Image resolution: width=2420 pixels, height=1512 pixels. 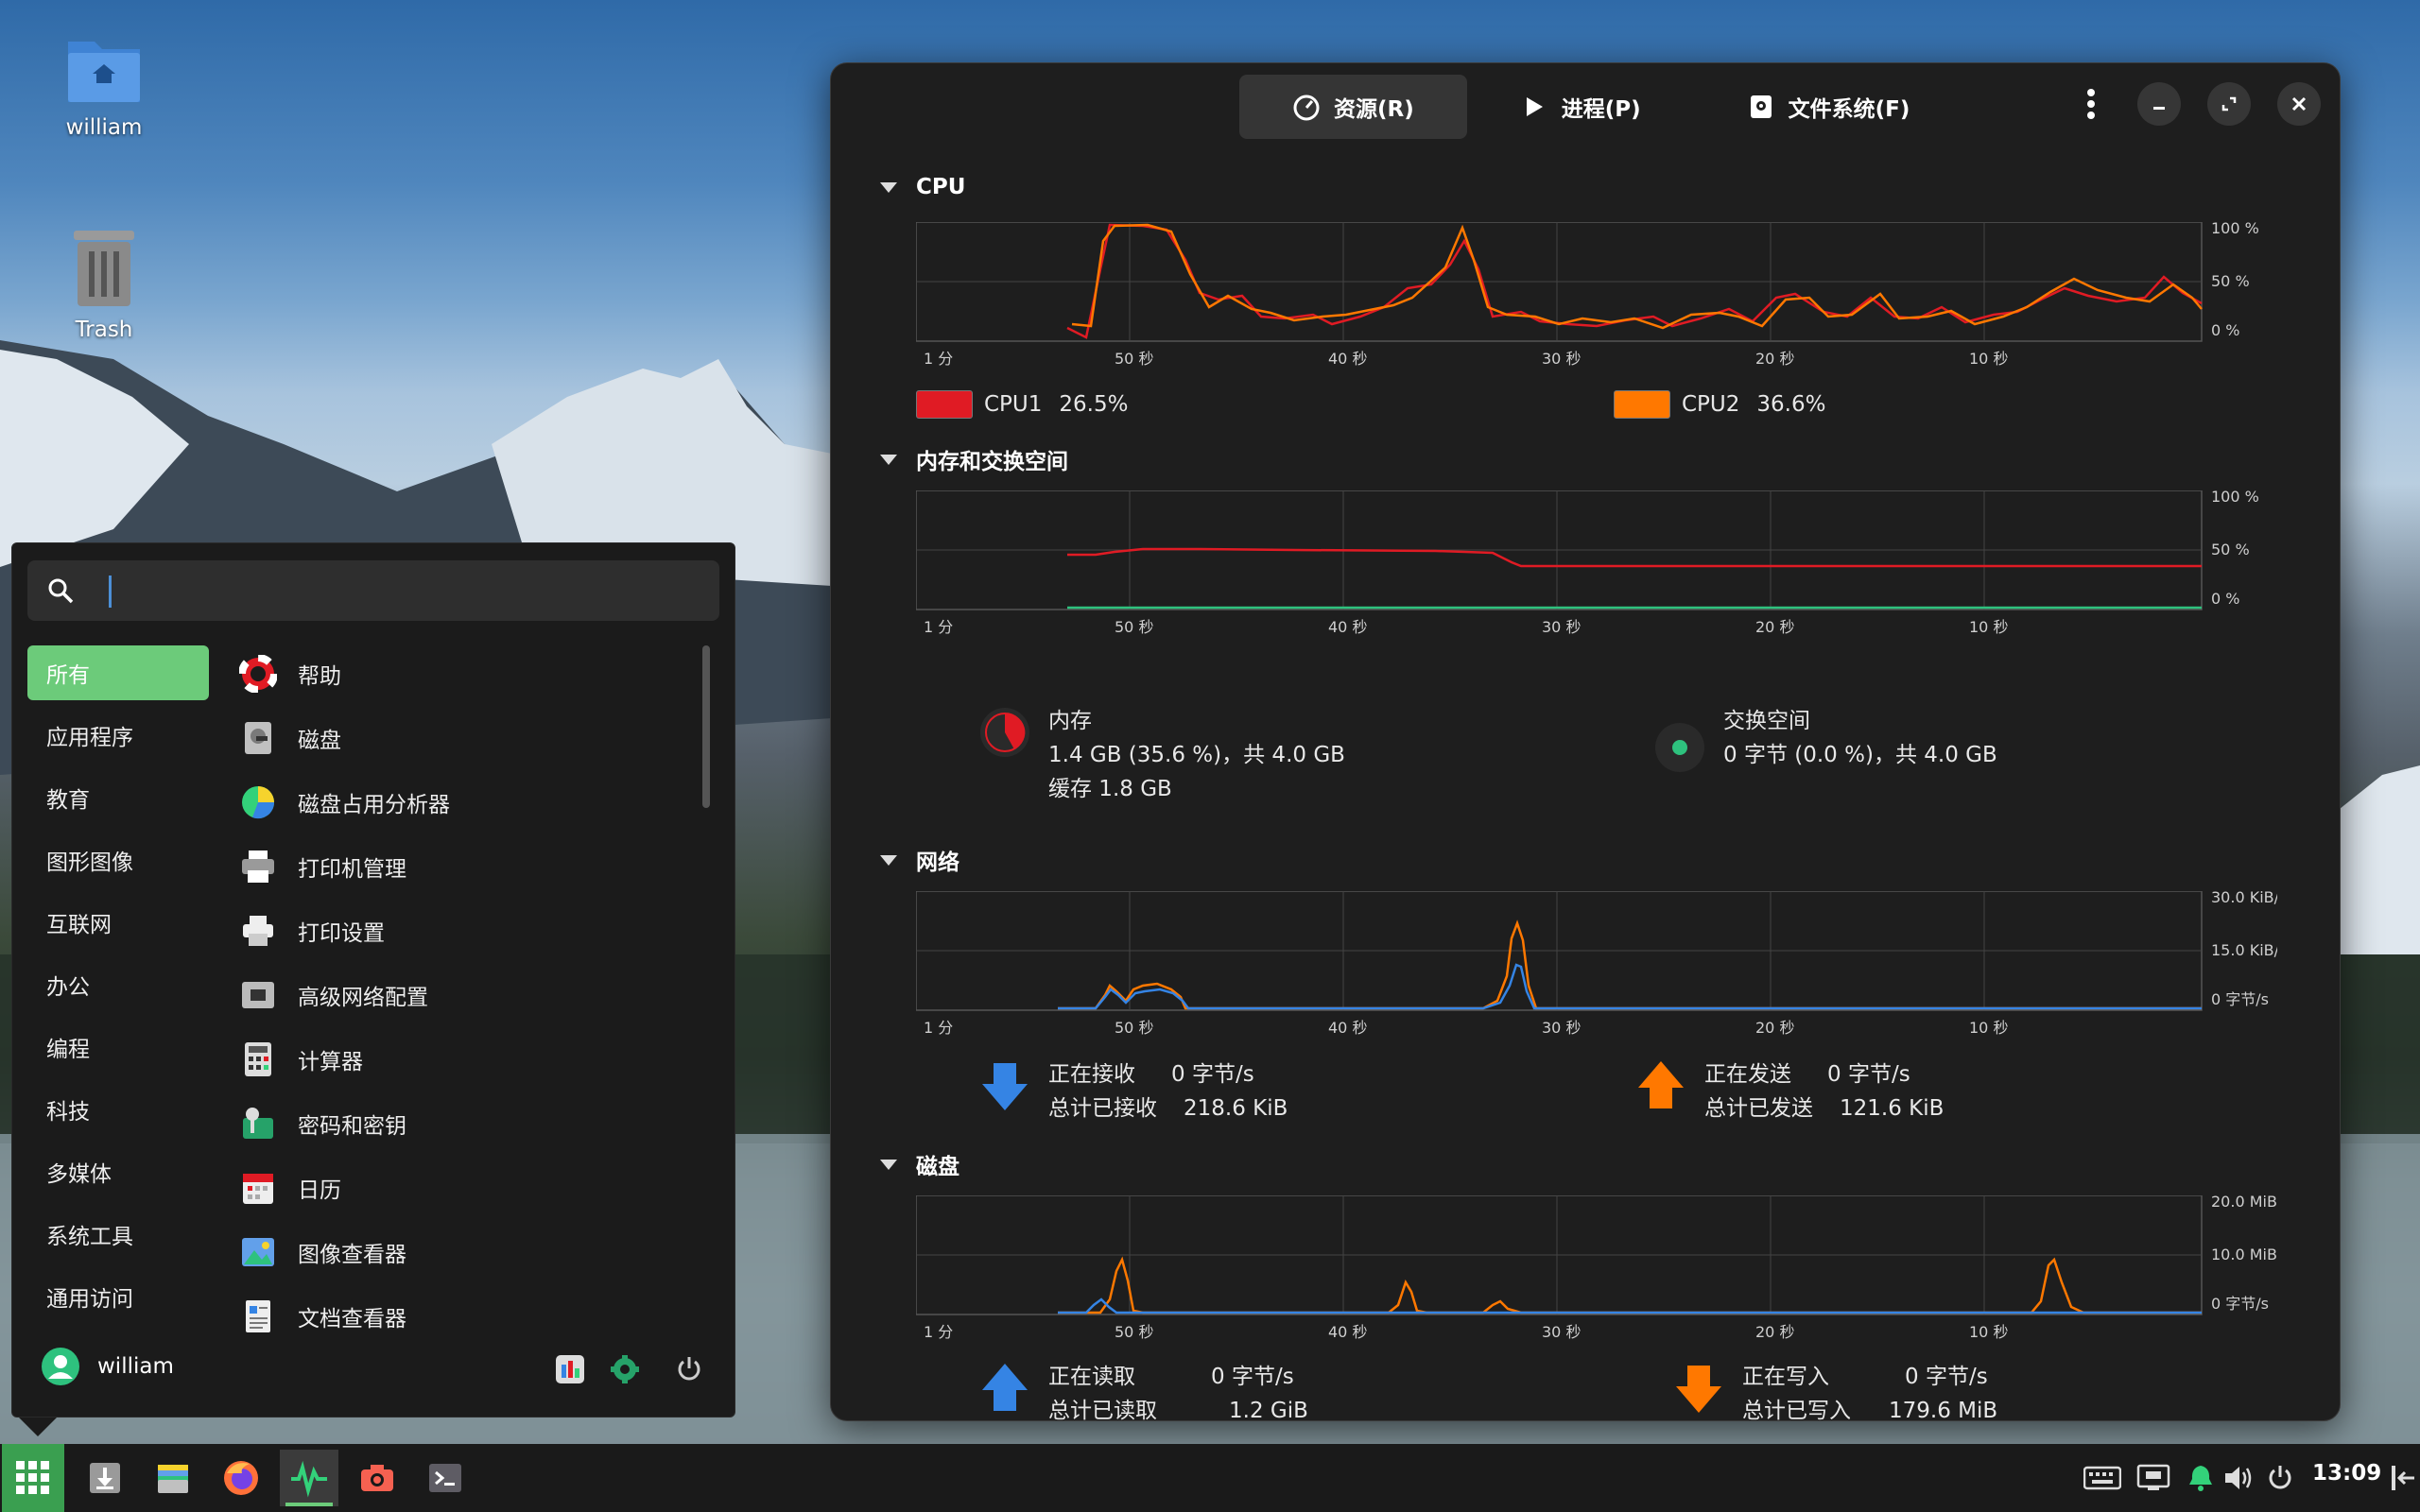 What do you see at coordinates (118, 860) in the screenshot?
I see `category-graphics: 图形图像` at bounding box center [118, 860].